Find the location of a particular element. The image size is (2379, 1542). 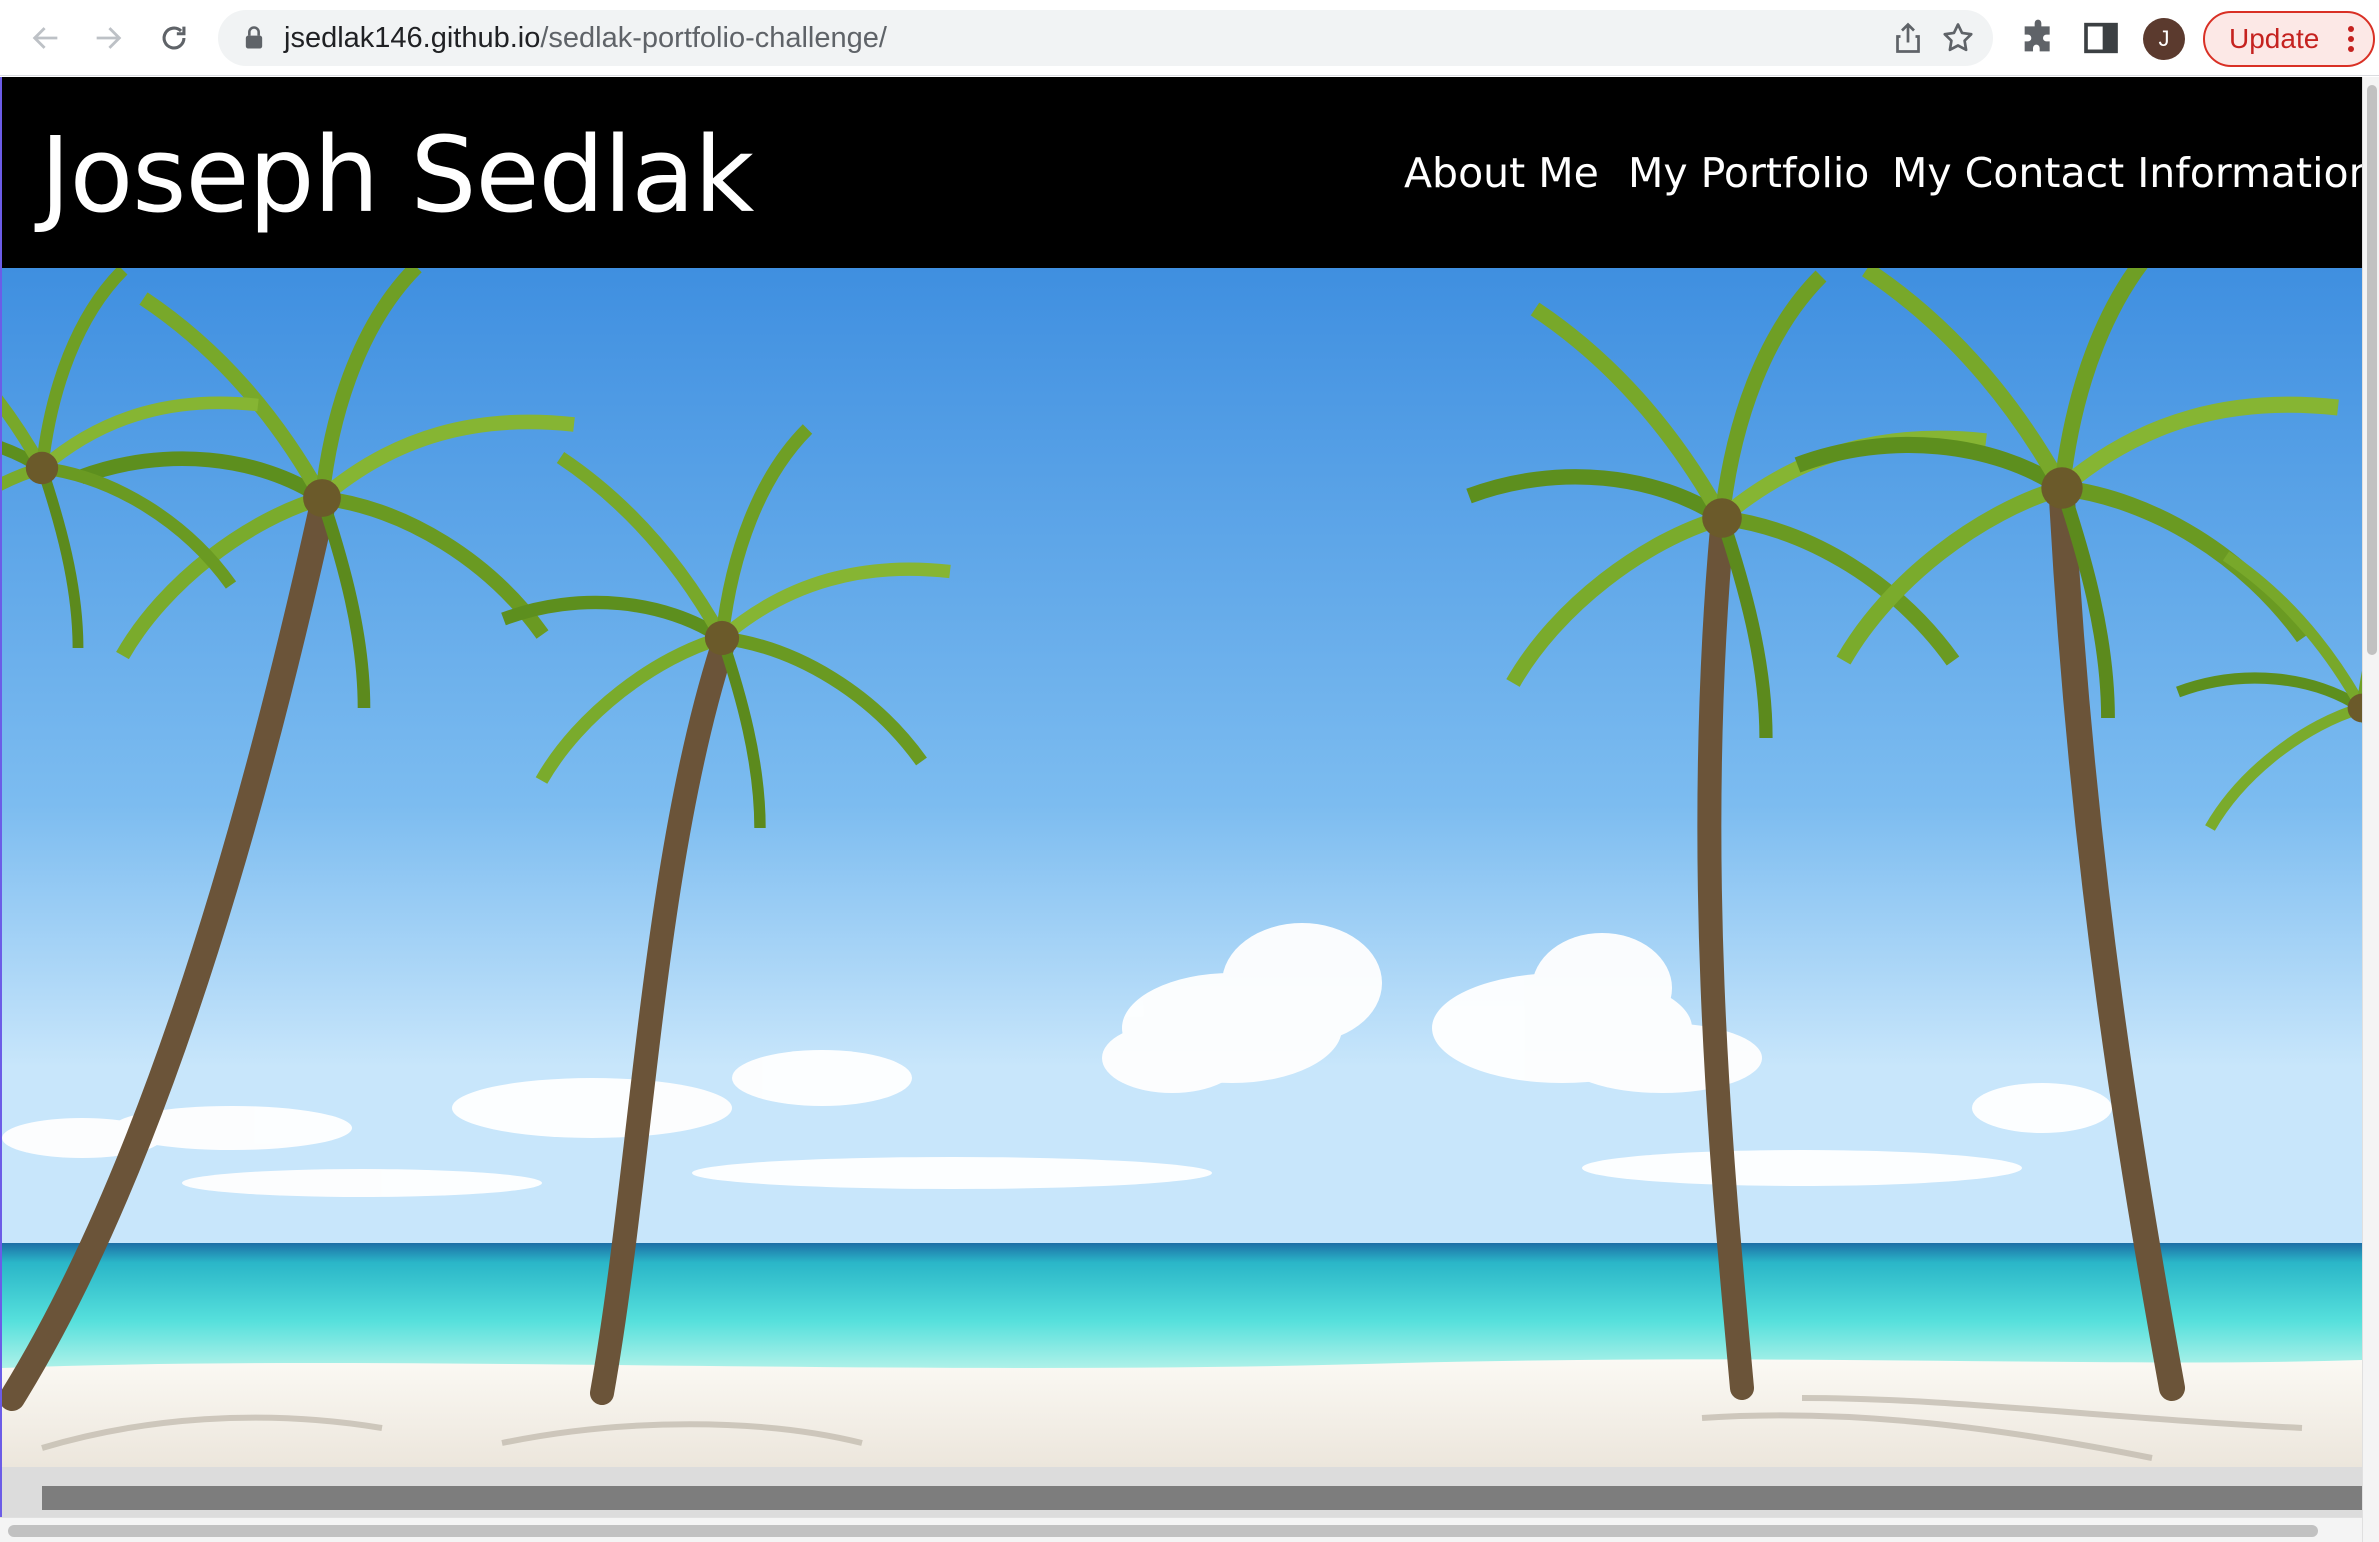

nav-link-about-me: About Me is located at coordinates (1501, 173).